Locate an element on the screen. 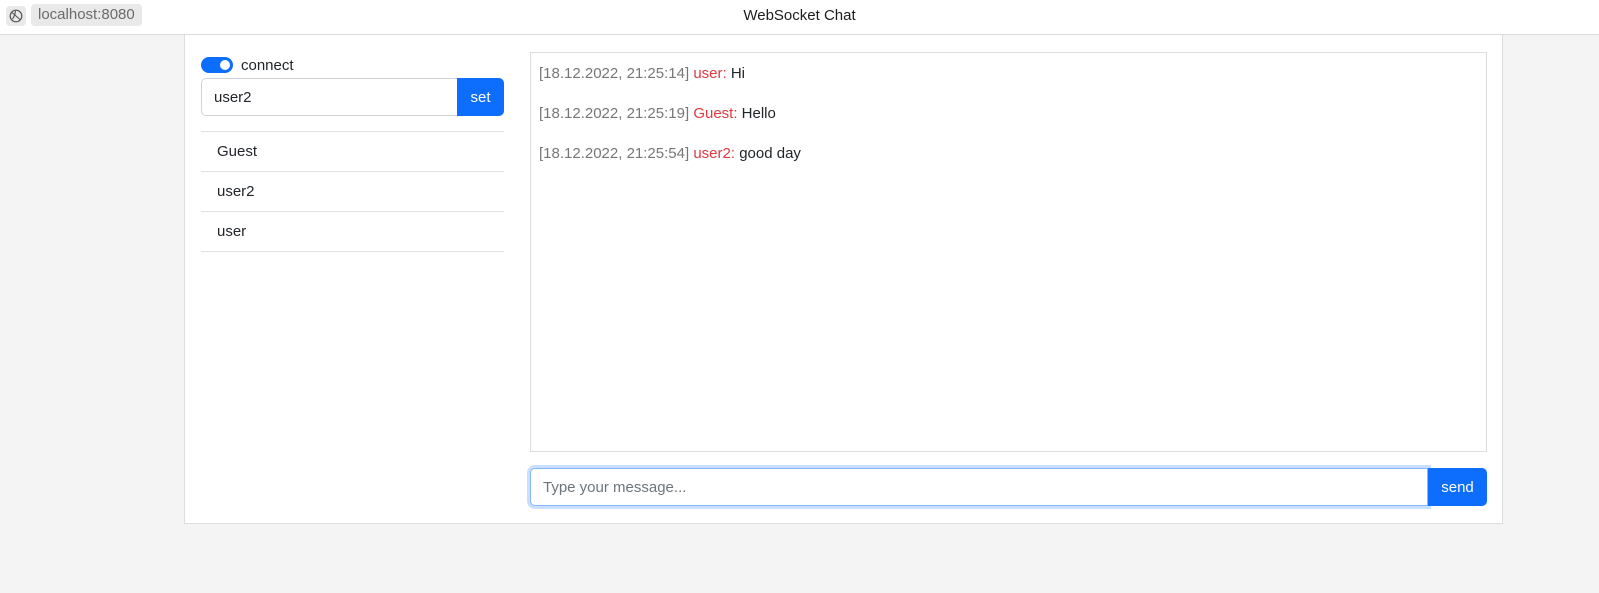 This screenshot has width=1599, height=593. window-title: WebSocket Chat is located at coordinates (799, 15).